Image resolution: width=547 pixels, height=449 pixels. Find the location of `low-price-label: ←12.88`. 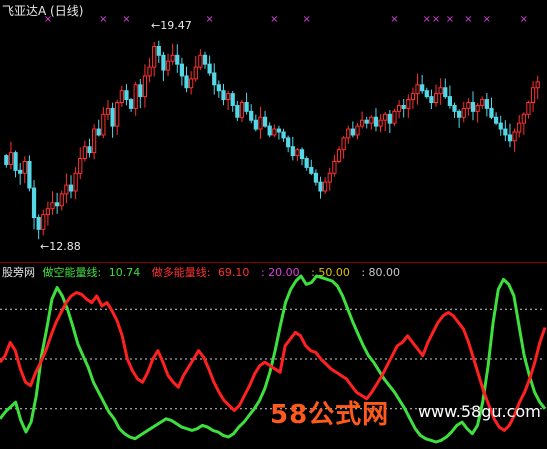

low-price-label: ←12.88 is located at coordinates (60, 246).